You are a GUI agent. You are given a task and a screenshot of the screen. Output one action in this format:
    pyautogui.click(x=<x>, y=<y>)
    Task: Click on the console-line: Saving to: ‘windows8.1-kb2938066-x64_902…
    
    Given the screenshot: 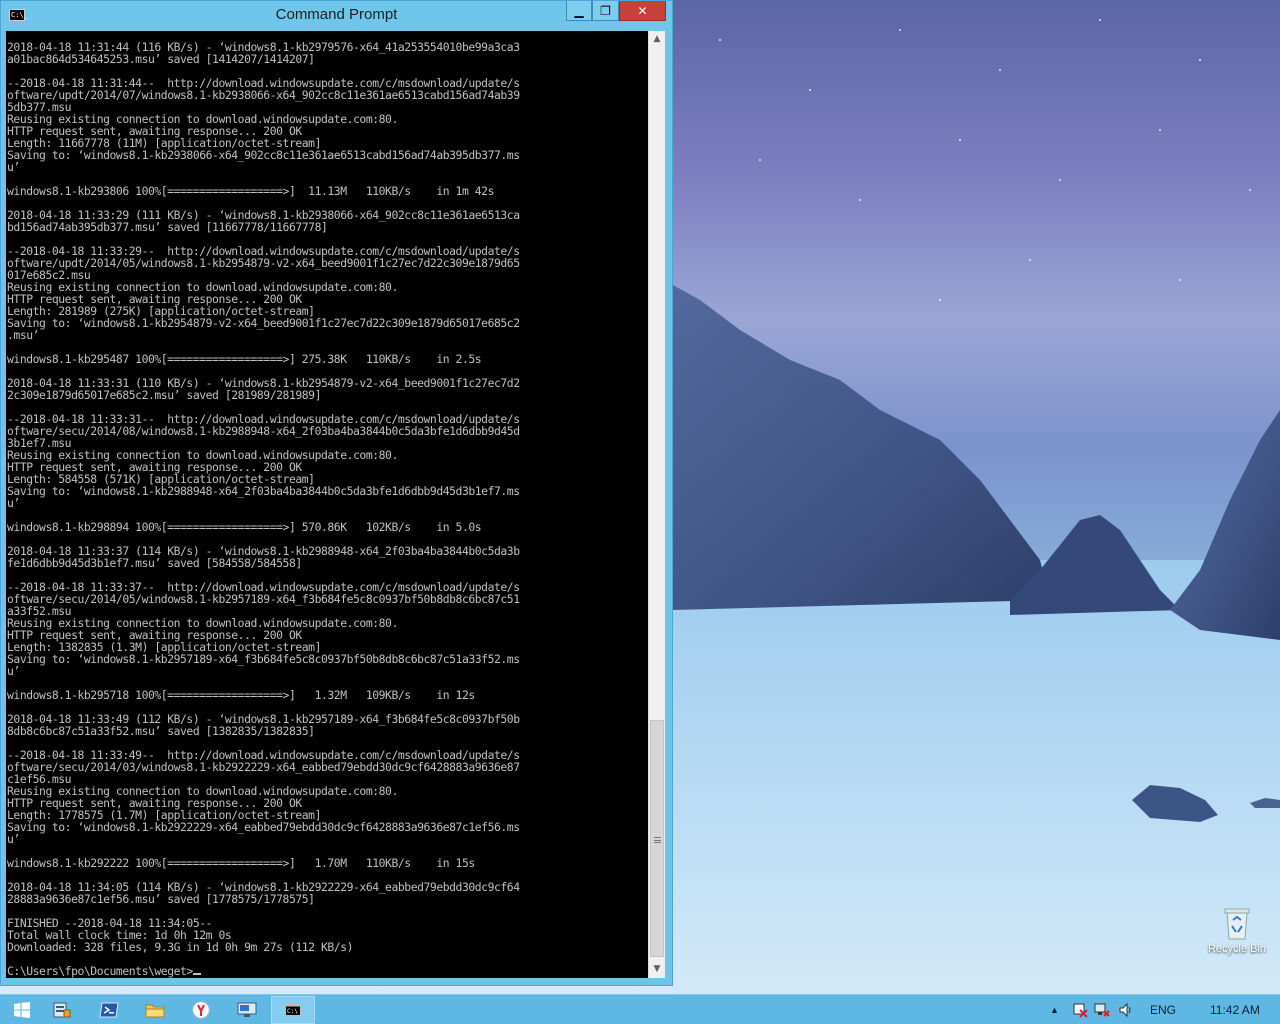 What is the action you would take?
    pyautogui.click(x=263, y=155)
    